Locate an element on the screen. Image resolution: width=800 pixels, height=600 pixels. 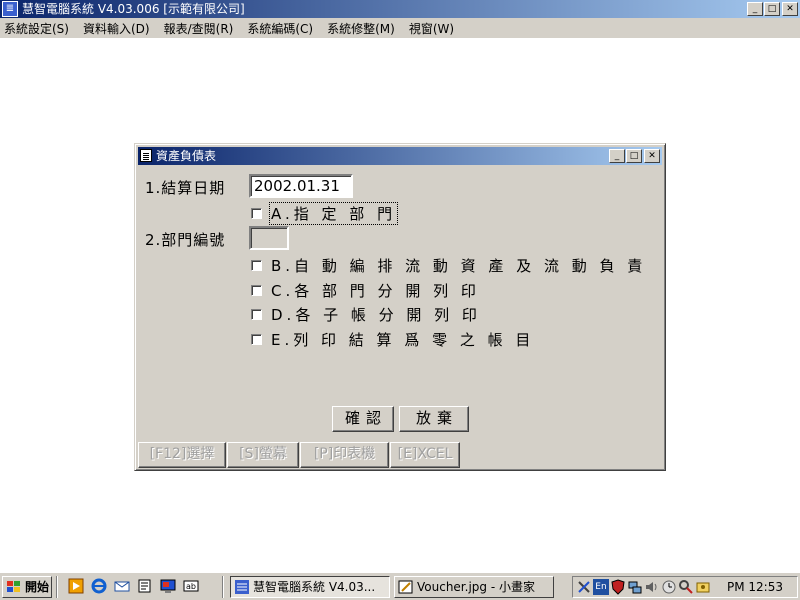
option-a-row: A.指 定 部 門 is located at coordinates (325, 213).